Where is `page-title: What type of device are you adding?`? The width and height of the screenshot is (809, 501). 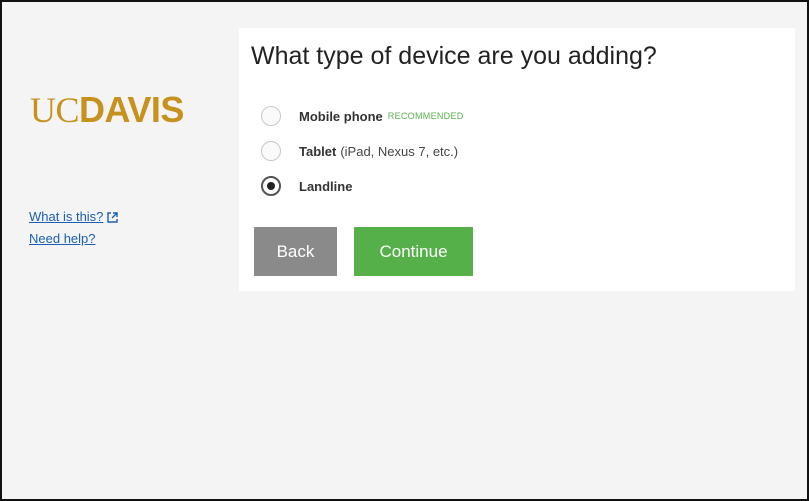
page-title: What type of device are you adding? is located at coordinates (454, 56).